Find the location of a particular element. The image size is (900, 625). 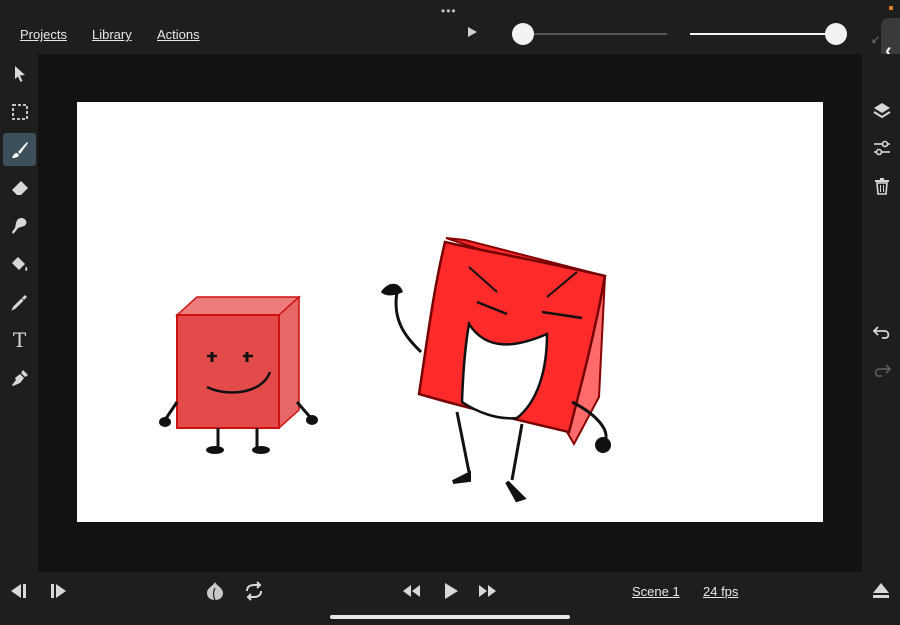

collapse-arrow-icon: ↙ is located at coordinates (875, 39).